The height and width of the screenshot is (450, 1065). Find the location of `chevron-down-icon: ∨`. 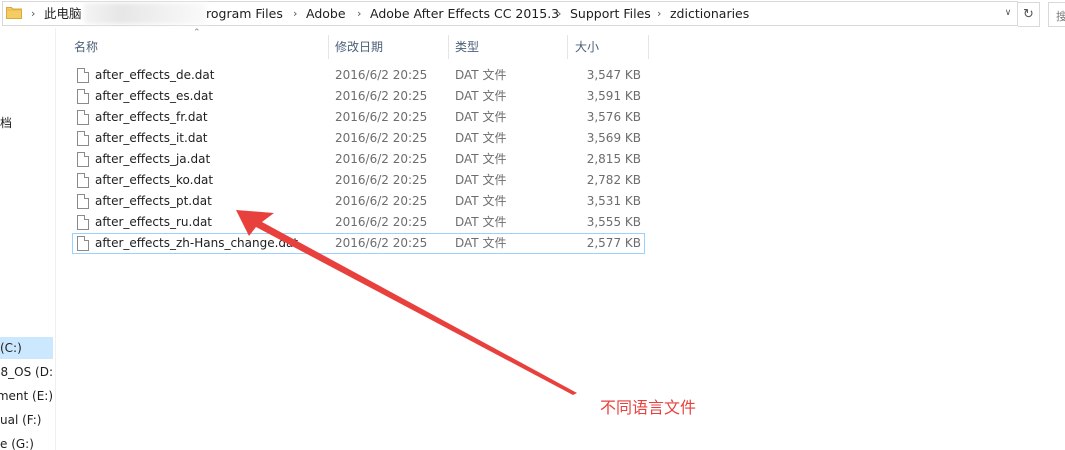

chevron-down-icon: ∨ is located at coordinates (1008, 13).